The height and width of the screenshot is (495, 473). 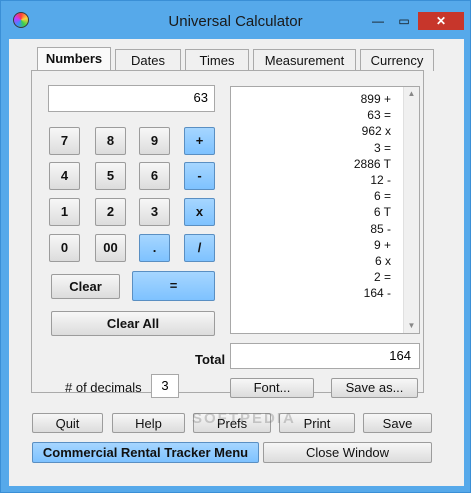 What do you see at coordinates (382, 196) in the screenshot?
I see `tape-entry: 6 =` at bounding box center [382, 196].